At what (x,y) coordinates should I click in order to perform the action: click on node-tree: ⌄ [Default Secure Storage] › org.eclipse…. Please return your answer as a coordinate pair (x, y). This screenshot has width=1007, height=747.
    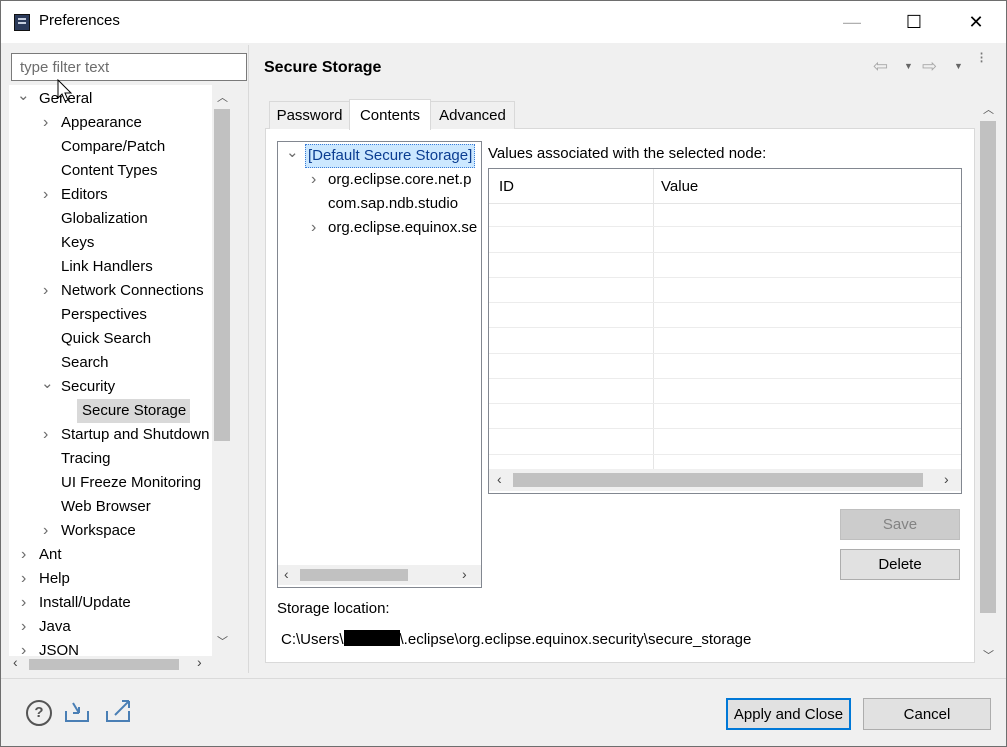
    Looking at the image, I should click on (379, 364).